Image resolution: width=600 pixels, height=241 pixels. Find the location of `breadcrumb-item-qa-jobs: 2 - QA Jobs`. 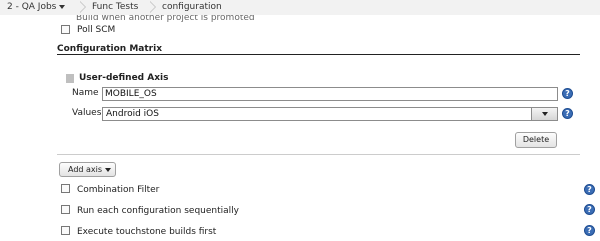

breadcrumb-item-qa-jobs: 2 - QA Jobs is located at coordinates (36, 7).